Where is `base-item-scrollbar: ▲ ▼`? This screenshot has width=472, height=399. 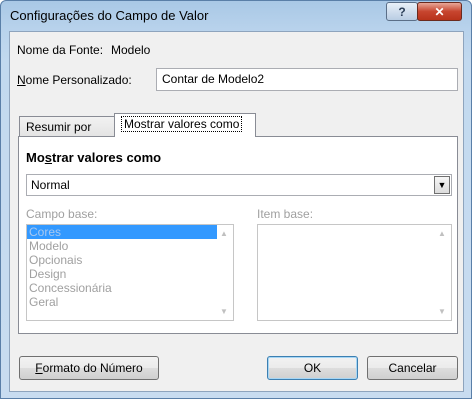
base-item-scrollbar: ▲ ▼ is located at coordinates (443, 272).